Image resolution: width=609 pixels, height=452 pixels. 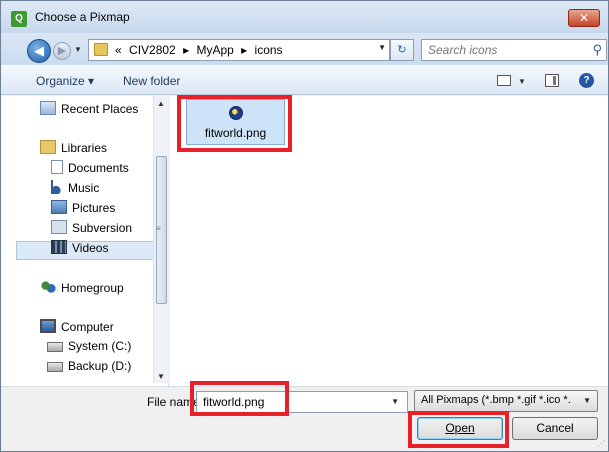 I want to click on subversion-icon, so click(x=59, y=227).